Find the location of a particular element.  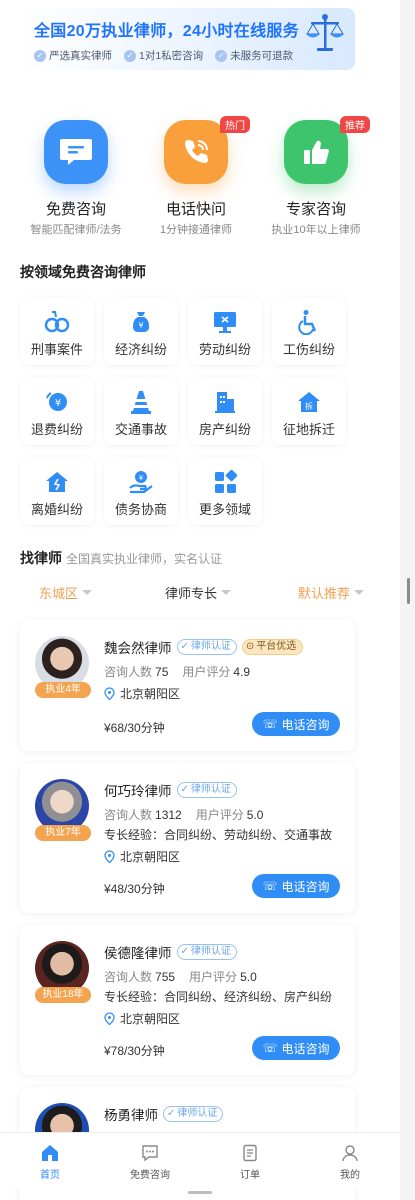

svg-text: 拆 is located at coordinates (309, 406).